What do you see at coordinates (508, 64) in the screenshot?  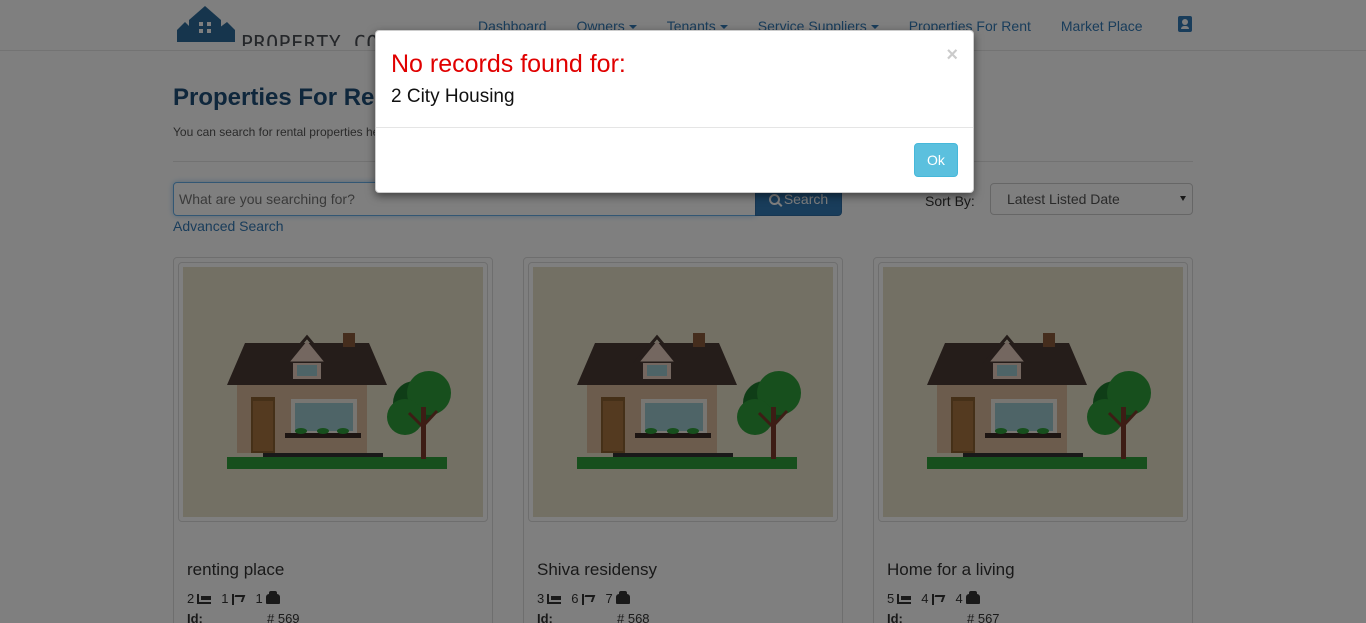 I see `modal-heading: No records found for:` at bounding box center [508, 64].